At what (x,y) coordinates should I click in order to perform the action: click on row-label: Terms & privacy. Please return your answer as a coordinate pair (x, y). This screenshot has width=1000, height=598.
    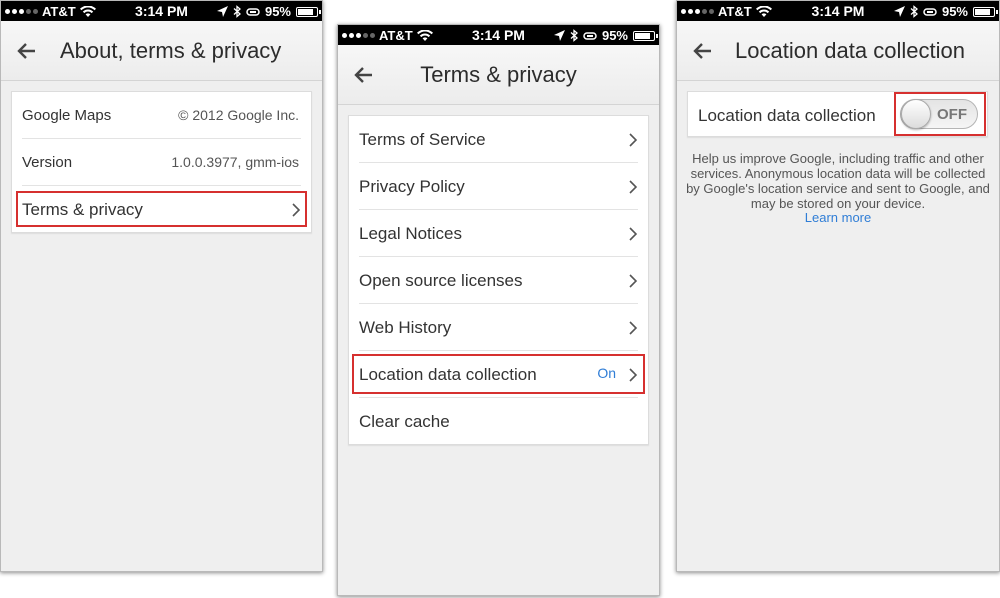
    Looking at the image, I should click on (82, 209).